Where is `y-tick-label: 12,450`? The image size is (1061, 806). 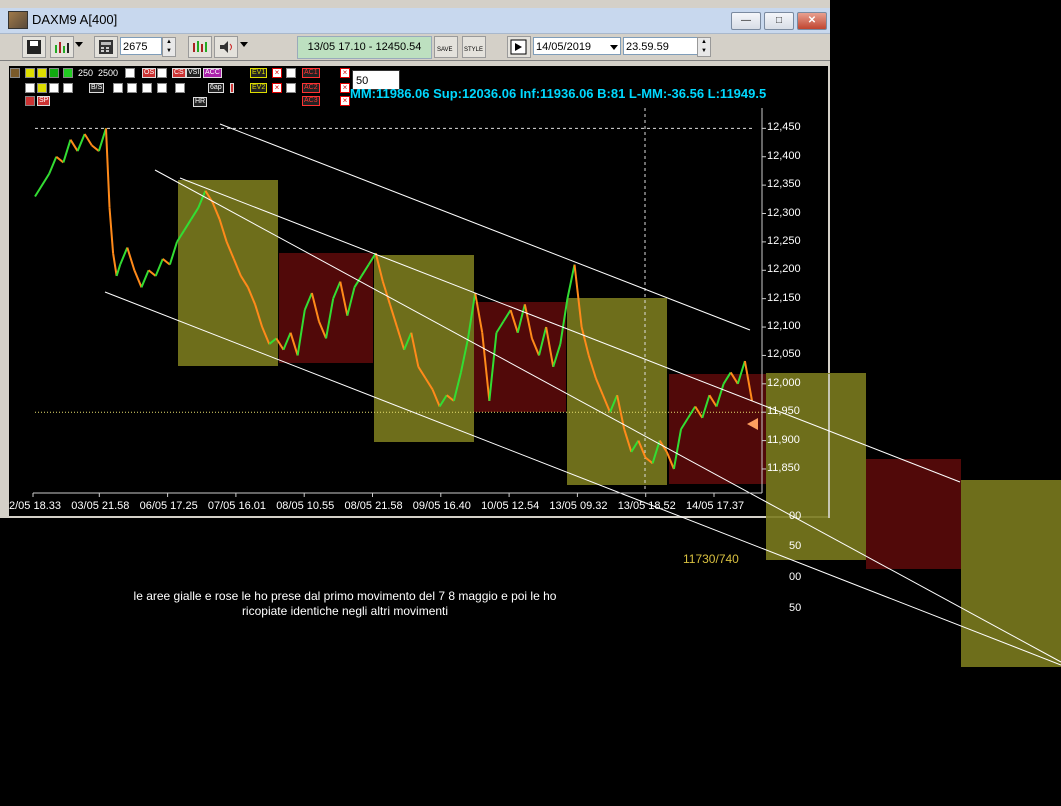 y-tick-label: 12,450 is located at coordinates (784, 127).